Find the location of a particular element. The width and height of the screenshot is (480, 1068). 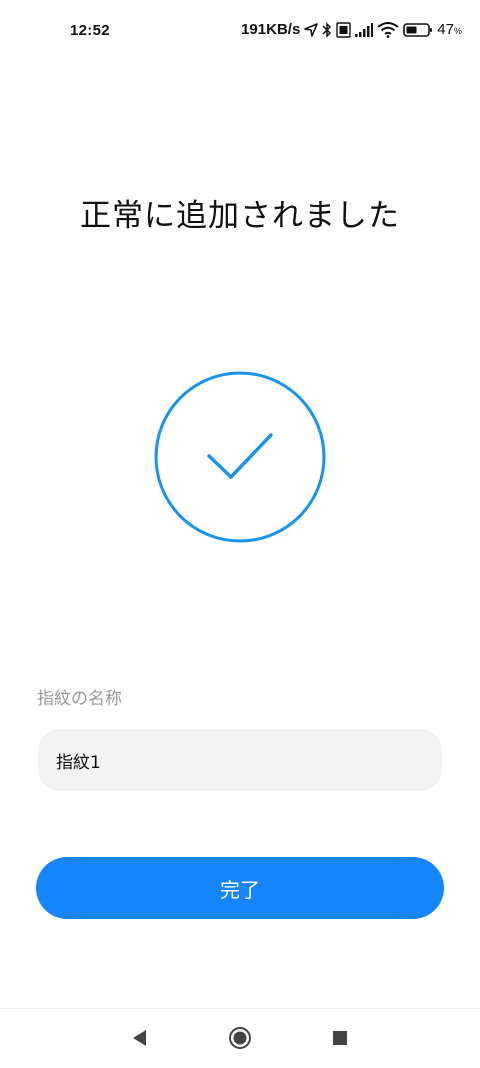

sim-icon is located at coordinates (343, 29).